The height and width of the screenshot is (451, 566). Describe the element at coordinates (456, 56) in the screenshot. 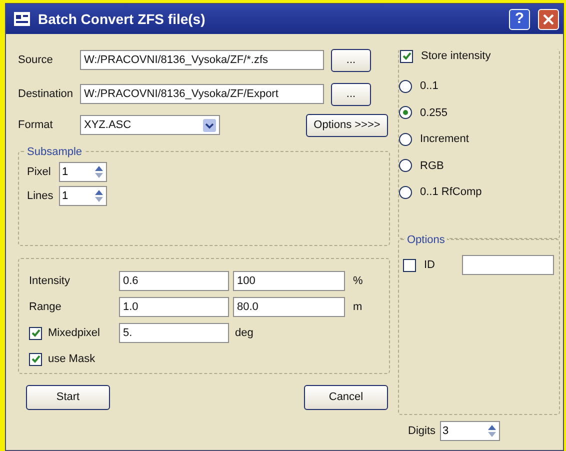

I see `checkbox-label: Store intensity` at that location.